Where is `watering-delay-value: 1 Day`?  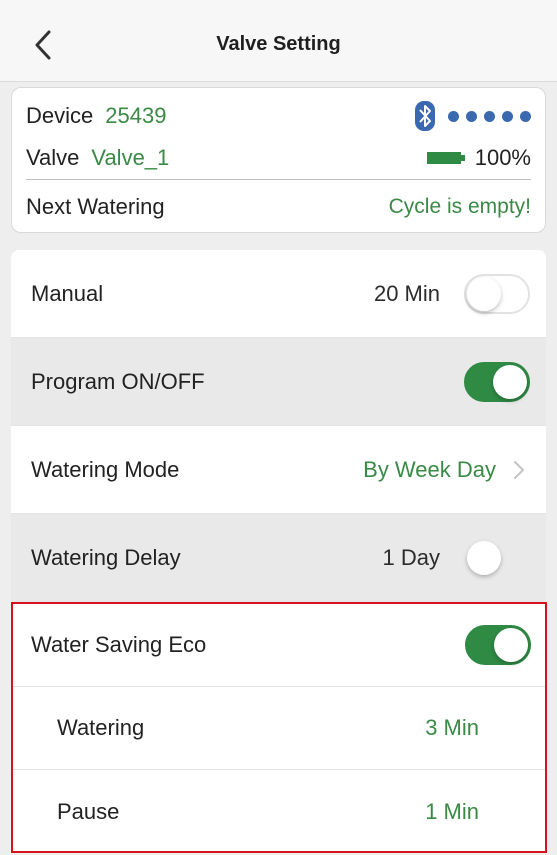
watering-delay-value: 1 Day is located at coordinates (411, 557).